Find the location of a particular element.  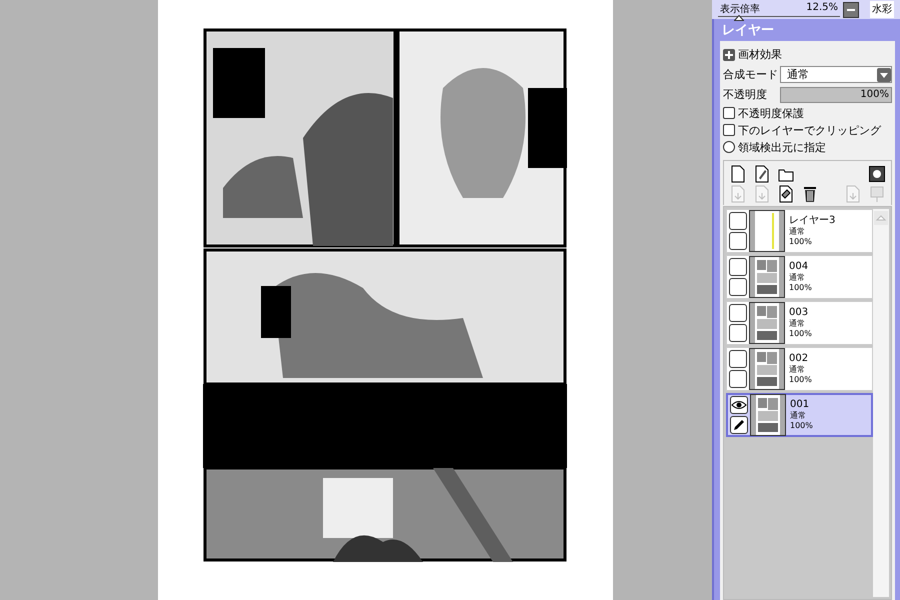

merge-icon is located at coordinates (877, 194).